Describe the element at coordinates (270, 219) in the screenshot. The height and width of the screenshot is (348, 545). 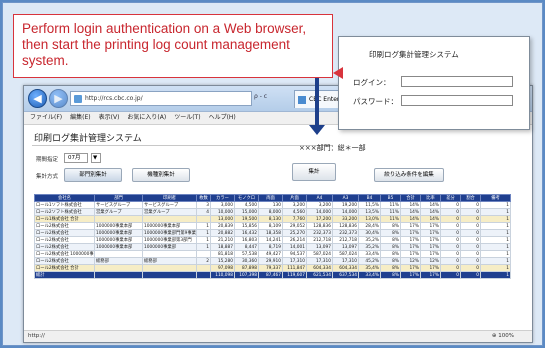
I see `table-cell: 8,130` at that location.